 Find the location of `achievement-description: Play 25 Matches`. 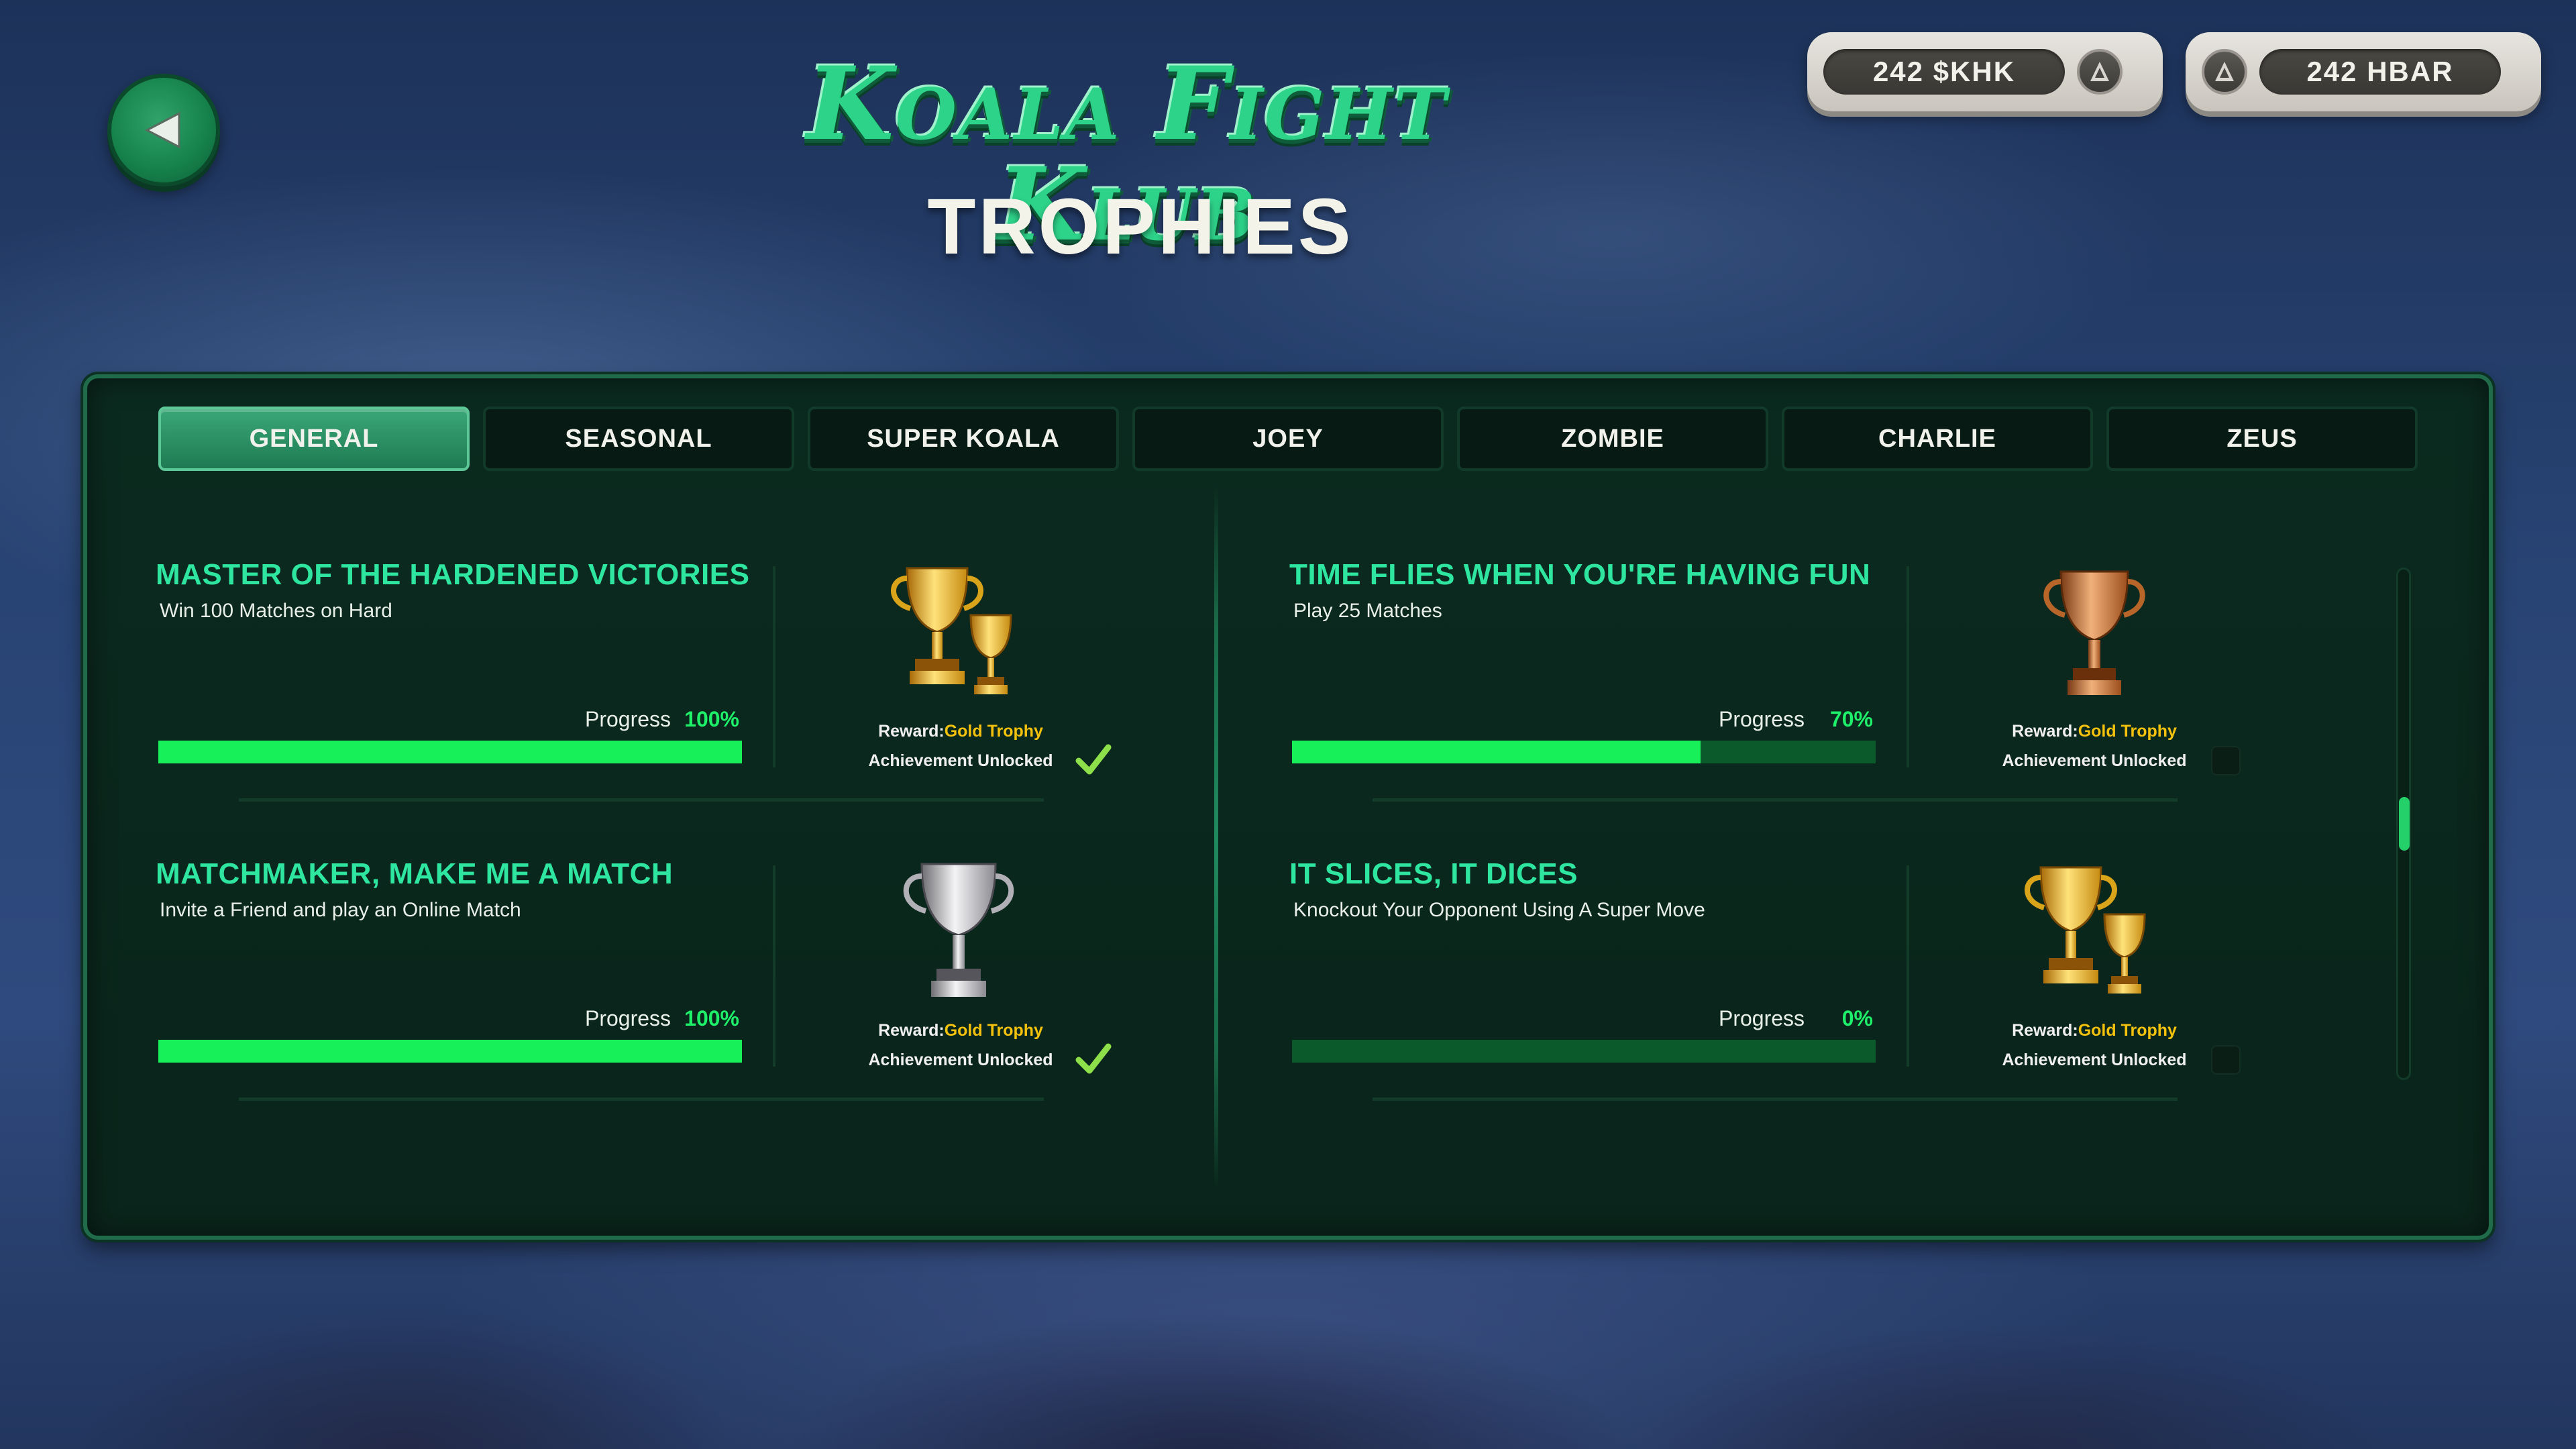

achievement-description: Play 25 Matches is located at coordinates (1367, 611).